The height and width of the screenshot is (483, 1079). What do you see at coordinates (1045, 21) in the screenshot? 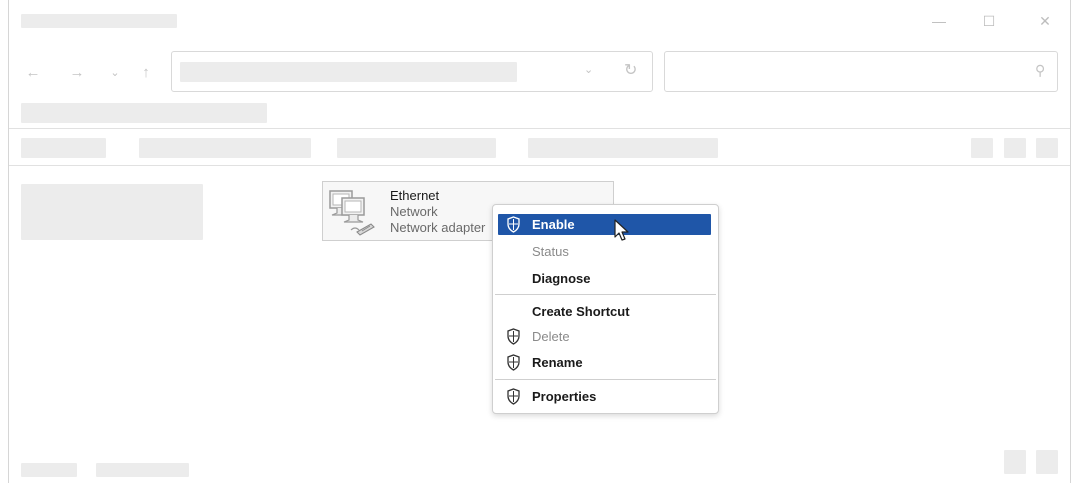
I see `close-button: ✕` at bounding box center [1045, 21].